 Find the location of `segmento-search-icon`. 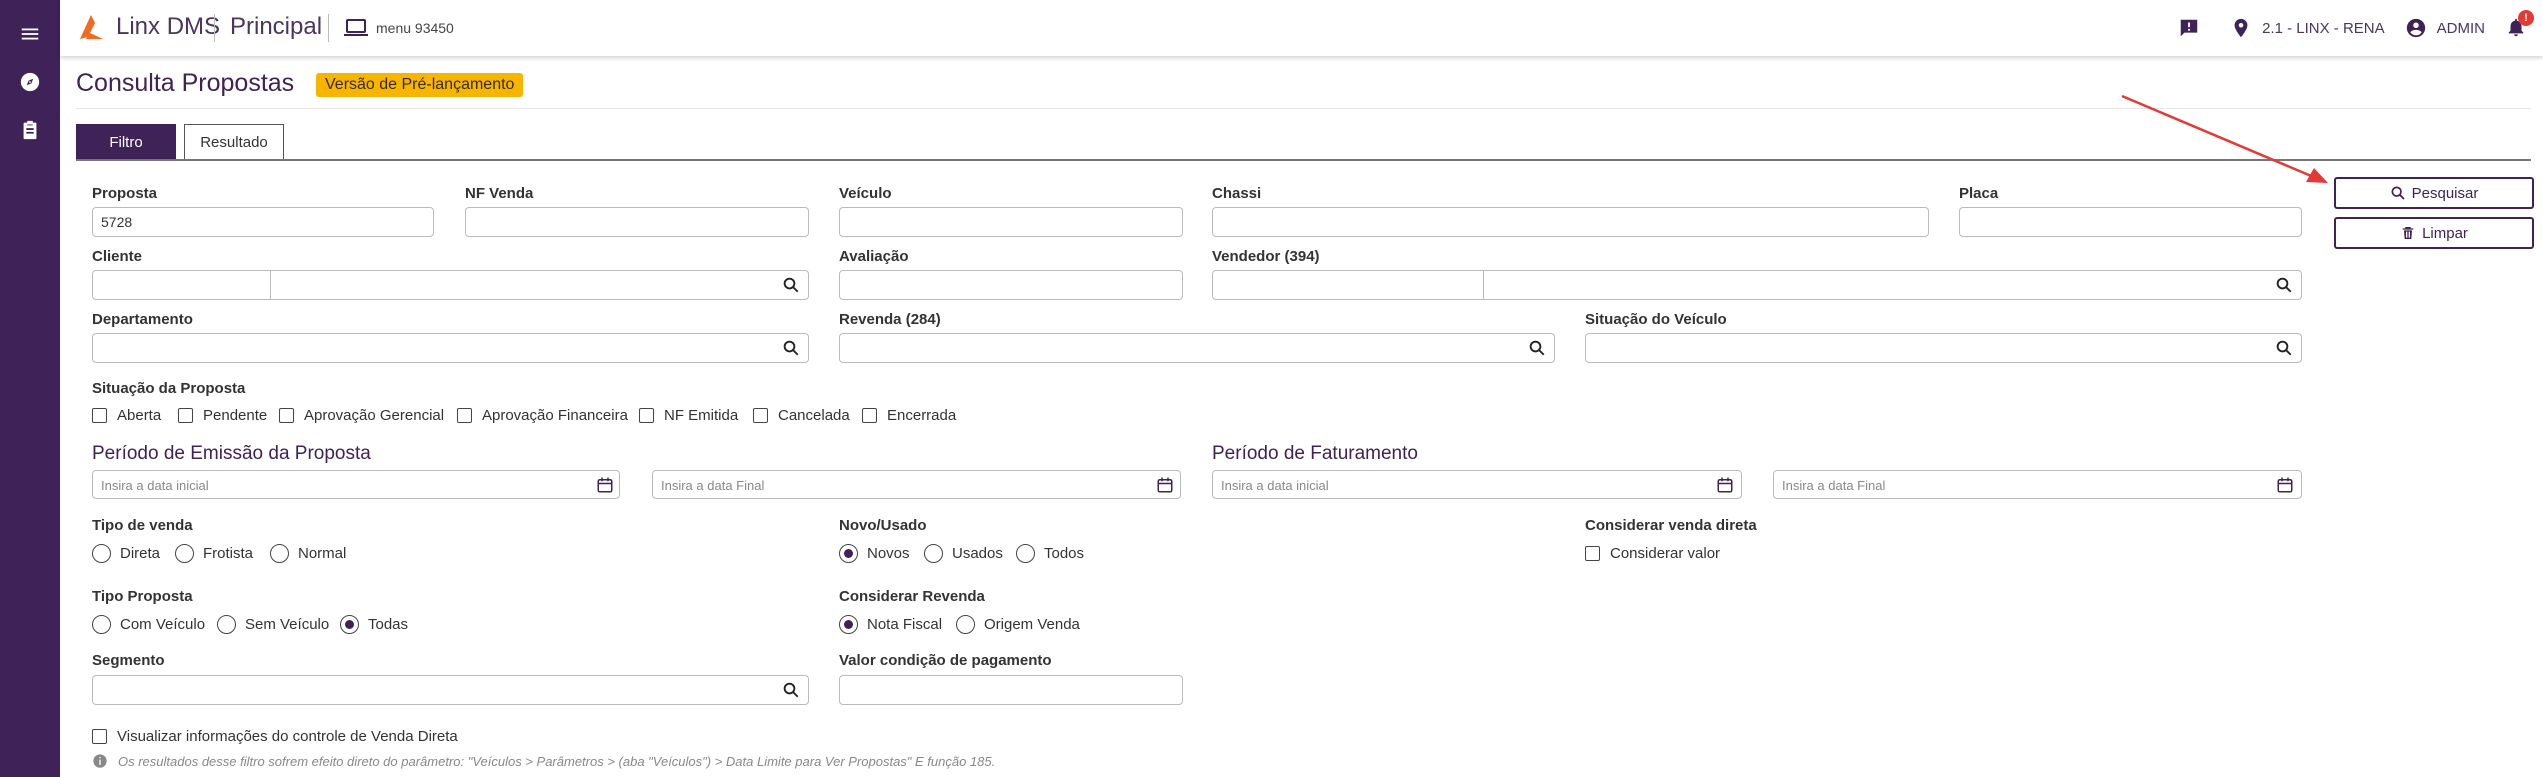

segmento-search-icon is located at coordinates (791, 690).